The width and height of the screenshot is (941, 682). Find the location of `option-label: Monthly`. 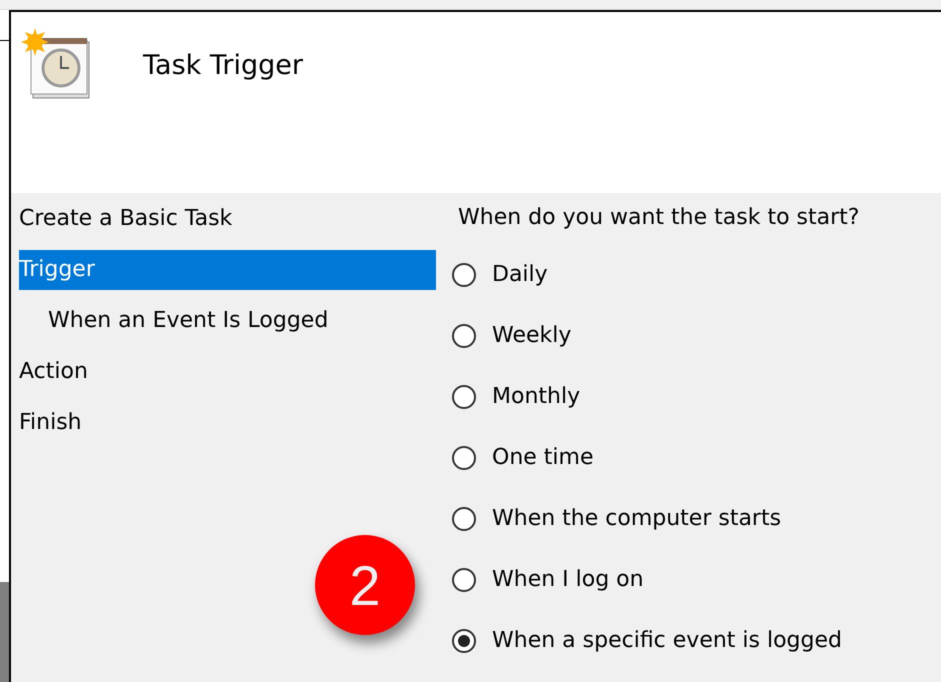

option-label: Monthly is located at coordinates (536, 396).